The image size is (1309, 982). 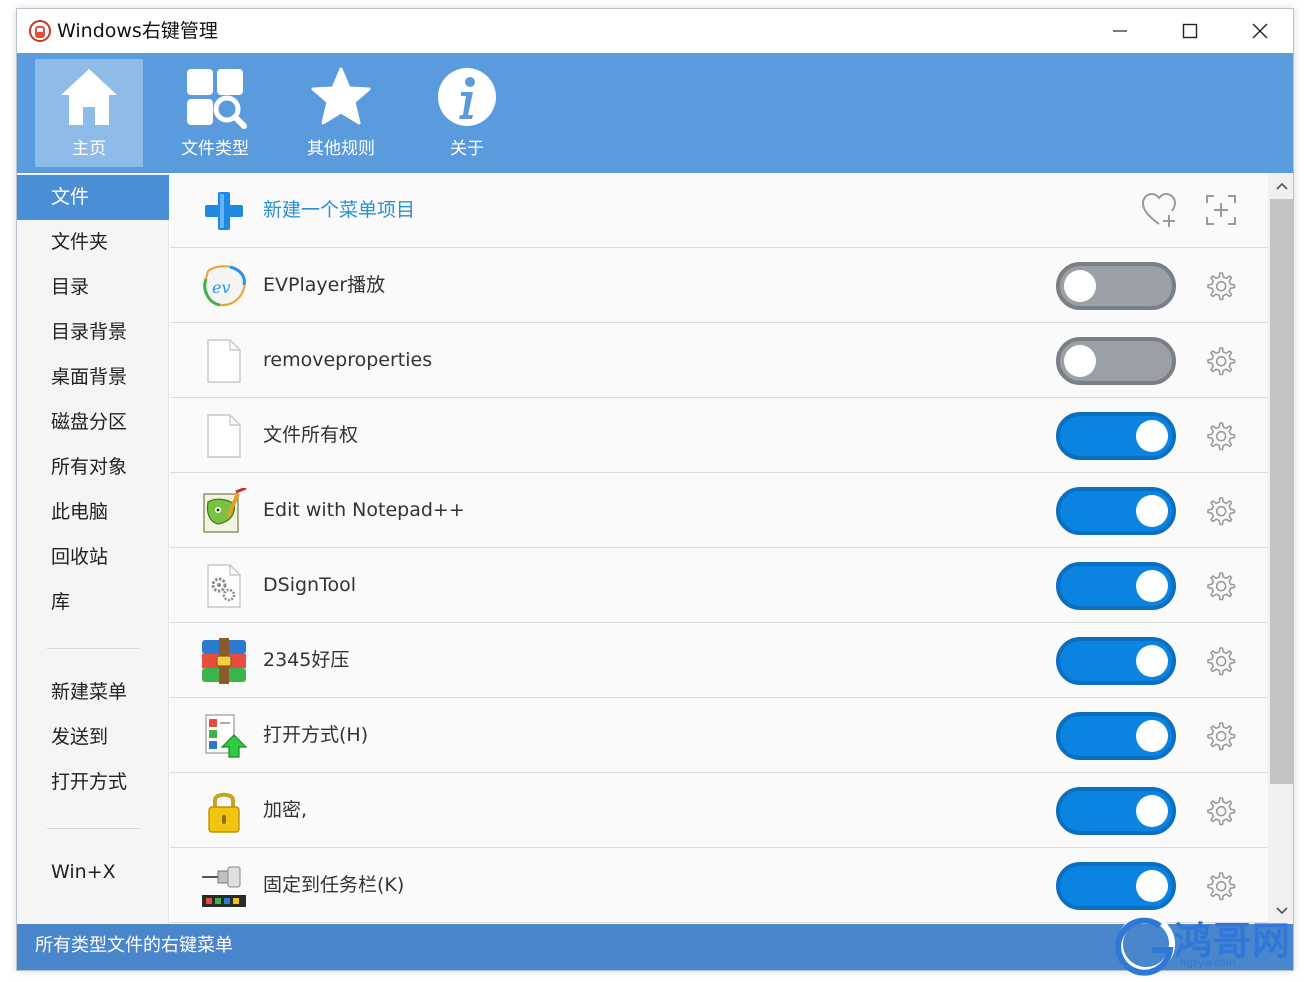 What do you see at coordinates (655, 113) in the screenshot?
I see `top-navigation: 主页 文件类型 其他规则 关于` at bounding box center [655, 113].